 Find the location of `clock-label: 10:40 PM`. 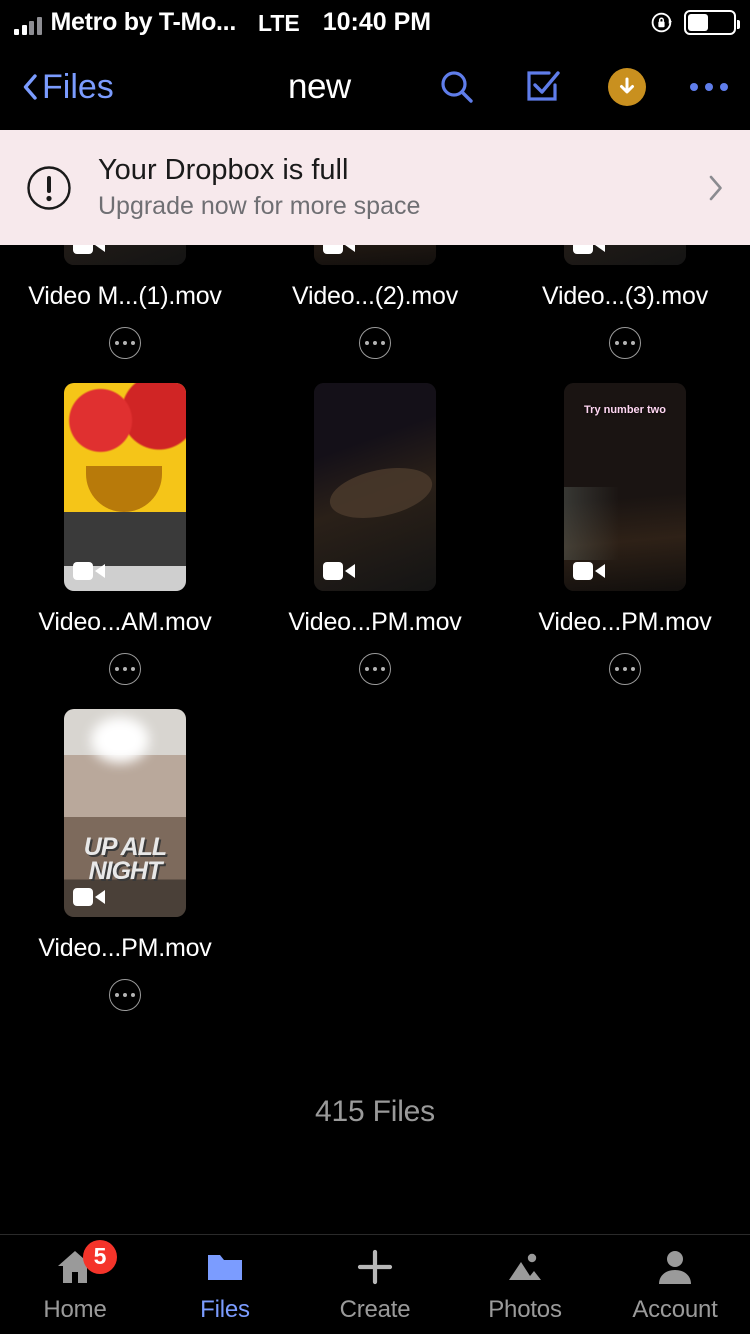

clock-label: 10:40 PM is located at coordinates (377, 21).